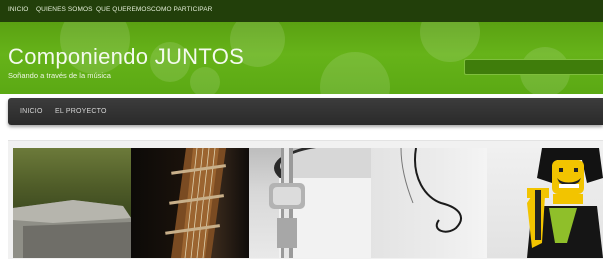  Describe the element at coordinates (64, 9) in the screenshot. I see `top-nav-quienes-somos: QUIENES SOMOS` at that location.